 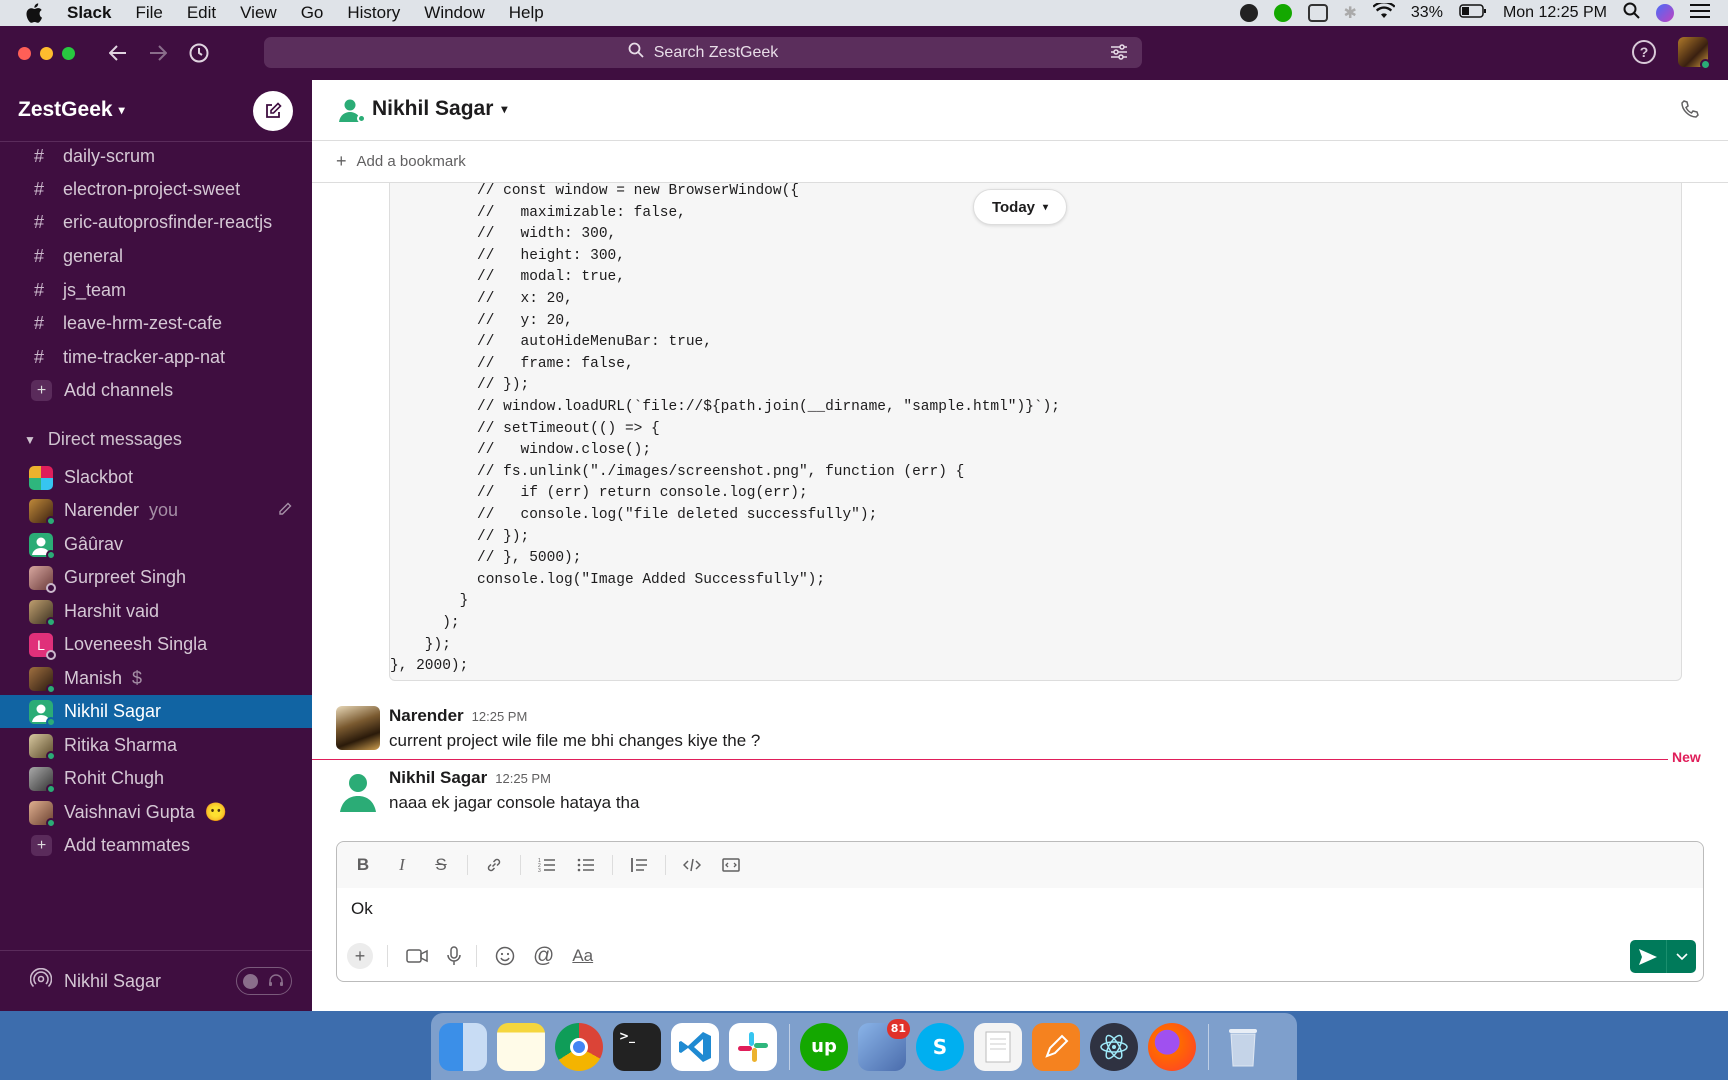 I want to click on compose-button, so click(x=273, y=111).